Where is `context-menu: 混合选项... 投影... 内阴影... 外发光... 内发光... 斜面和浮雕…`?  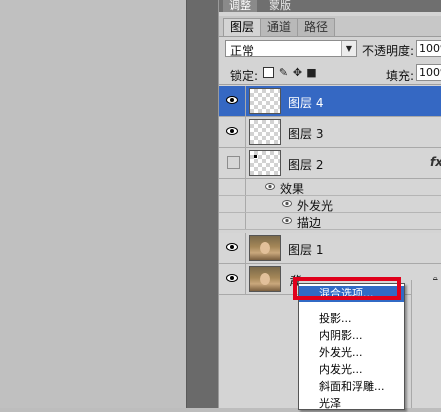 context-menu: 混合选项... 投影... 内阴影... 外发光... 内发光... 斜面和浮雕… is located at coordinates (351, 346).